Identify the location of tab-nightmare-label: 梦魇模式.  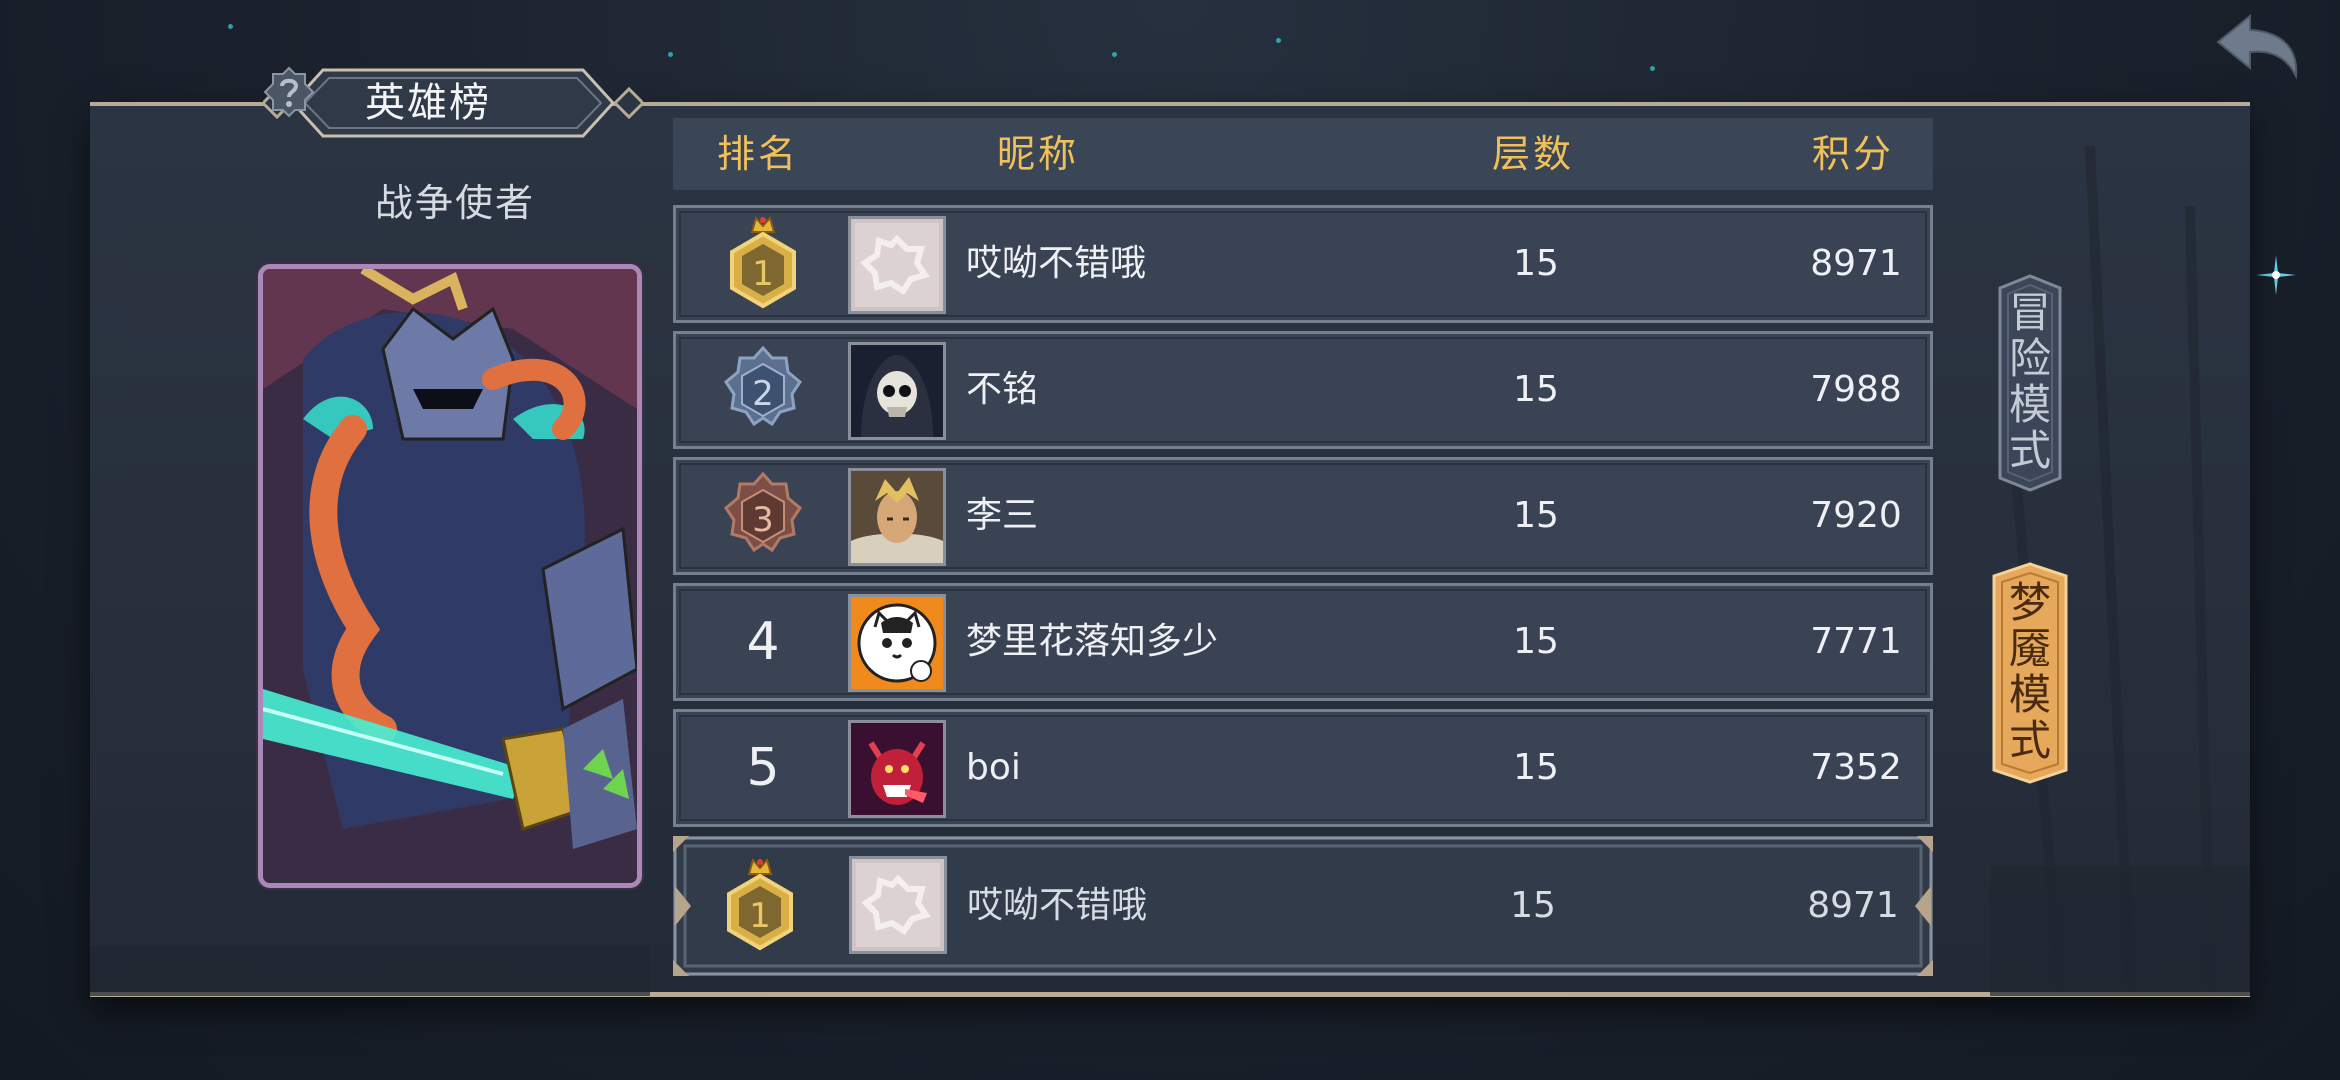
(2029, 671).